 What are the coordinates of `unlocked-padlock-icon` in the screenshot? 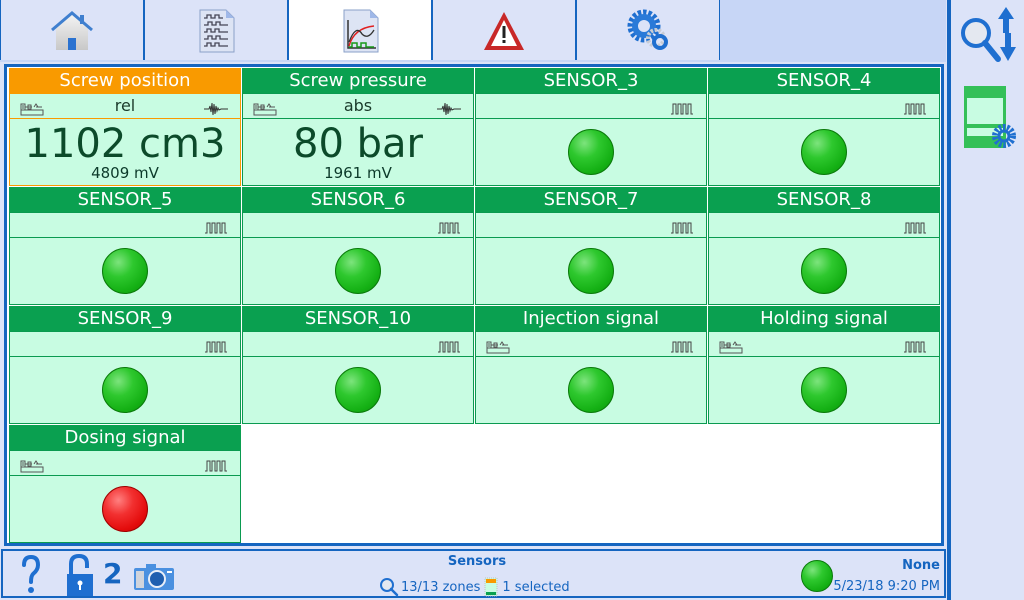 It's located at (80, 576).